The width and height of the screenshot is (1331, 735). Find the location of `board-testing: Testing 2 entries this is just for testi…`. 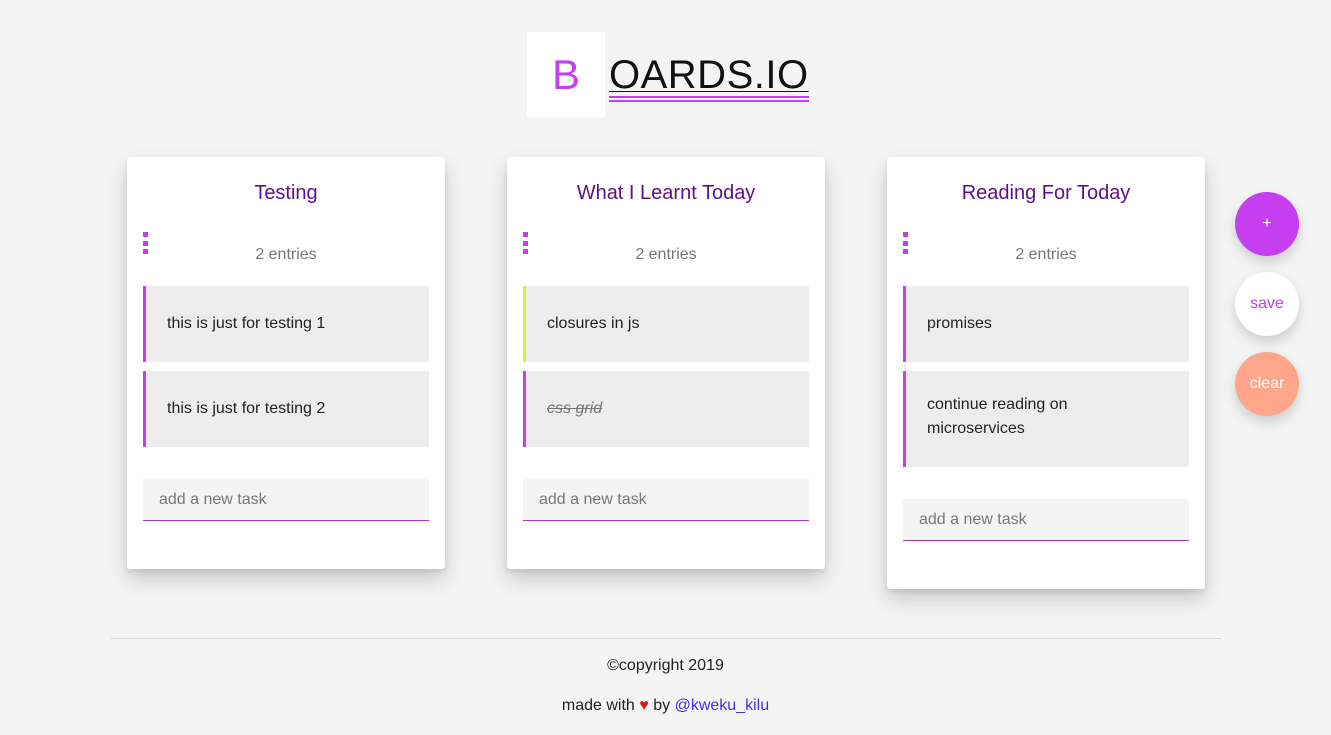

board-testing: Testing 2 entries this is just for testi… is located at coordinates (286, 363).